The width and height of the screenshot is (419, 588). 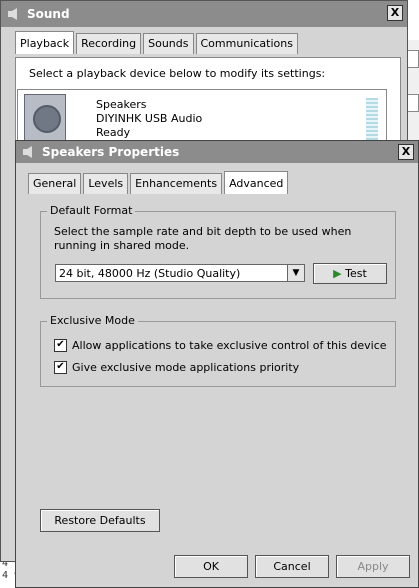 I want to click on tab-communications: Communications, so click(x=246, y=43).